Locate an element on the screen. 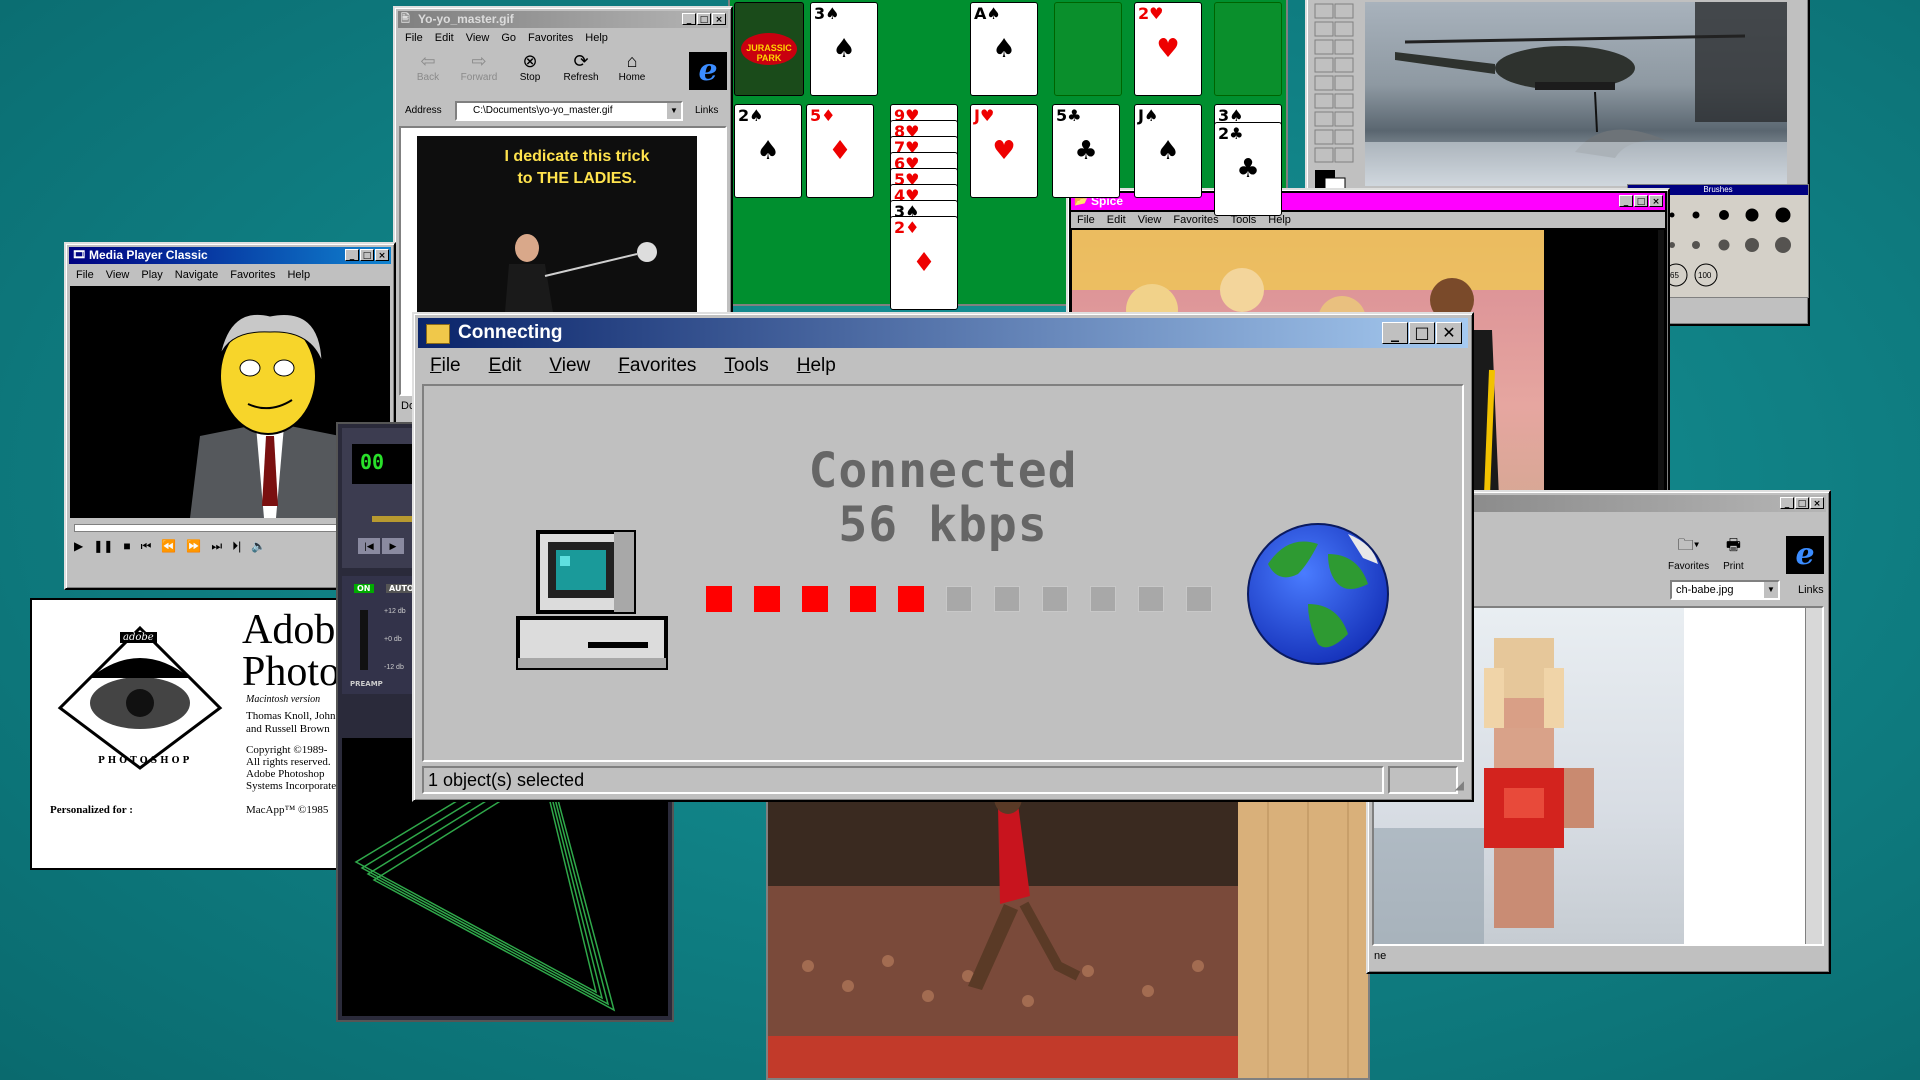  resize-grip-icon: ◢ is located at coordinates (1459, 785).